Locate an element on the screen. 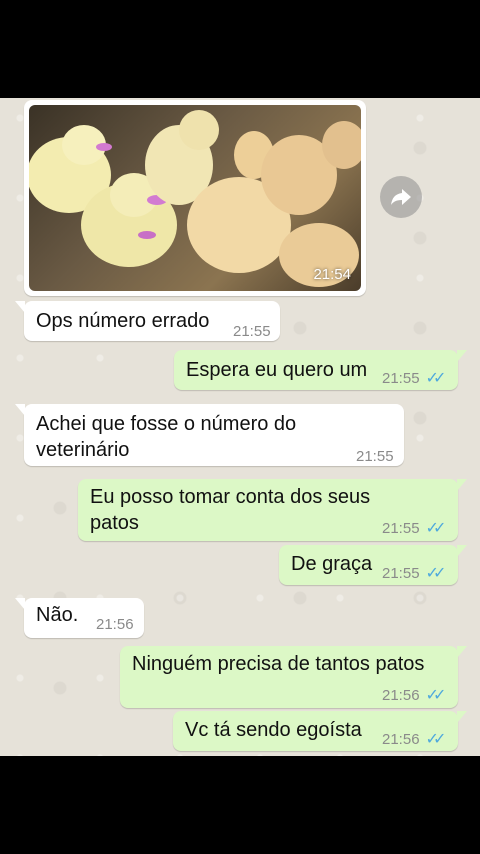 Image resolution: width=480 pixels, height=854 pixels. message-text: Não. is located at coordinates (57, 615).